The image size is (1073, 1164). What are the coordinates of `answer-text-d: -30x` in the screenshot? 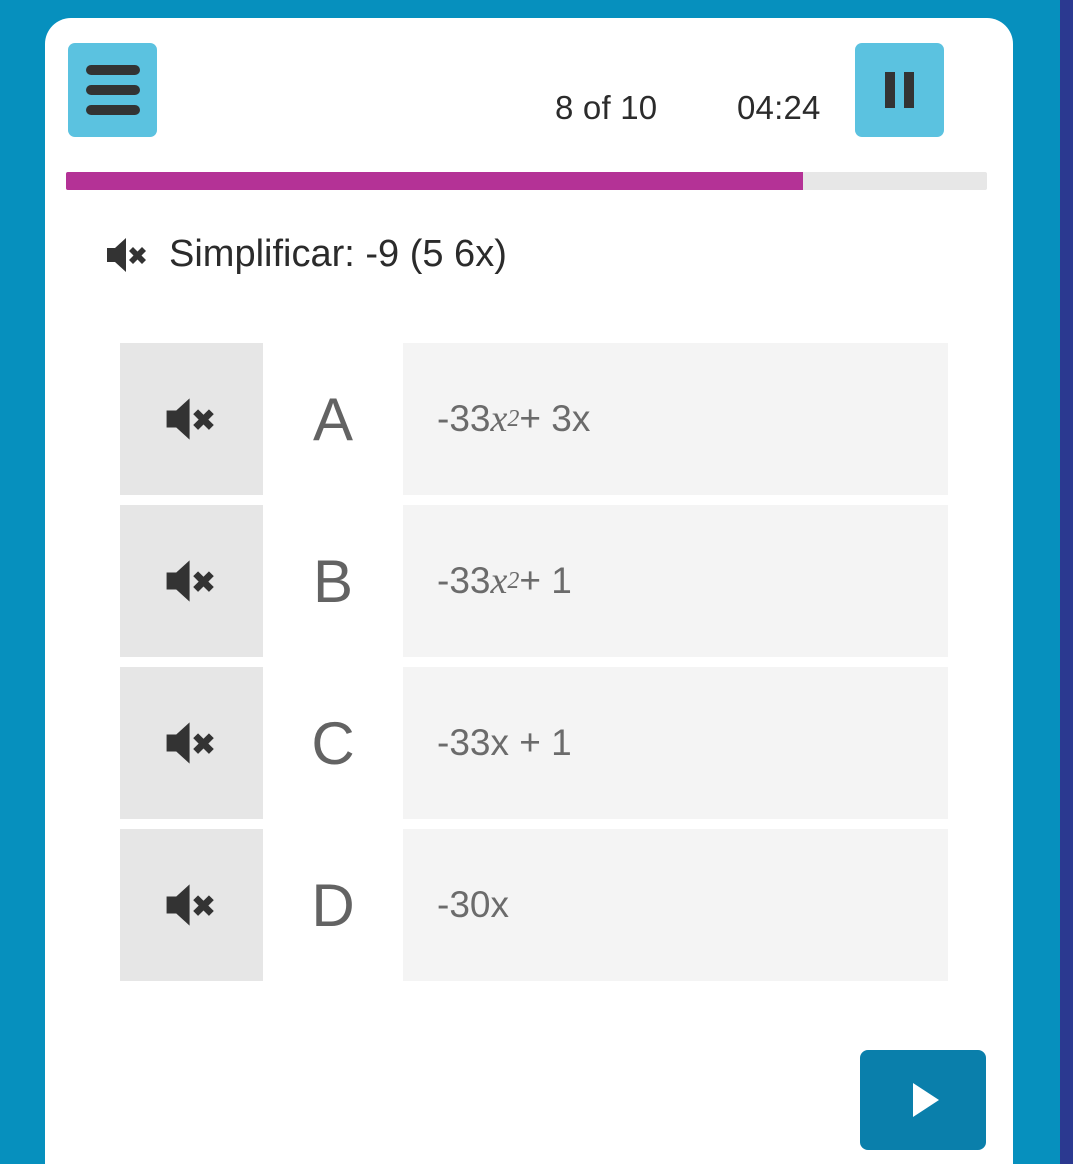 It's located at (675, 905).